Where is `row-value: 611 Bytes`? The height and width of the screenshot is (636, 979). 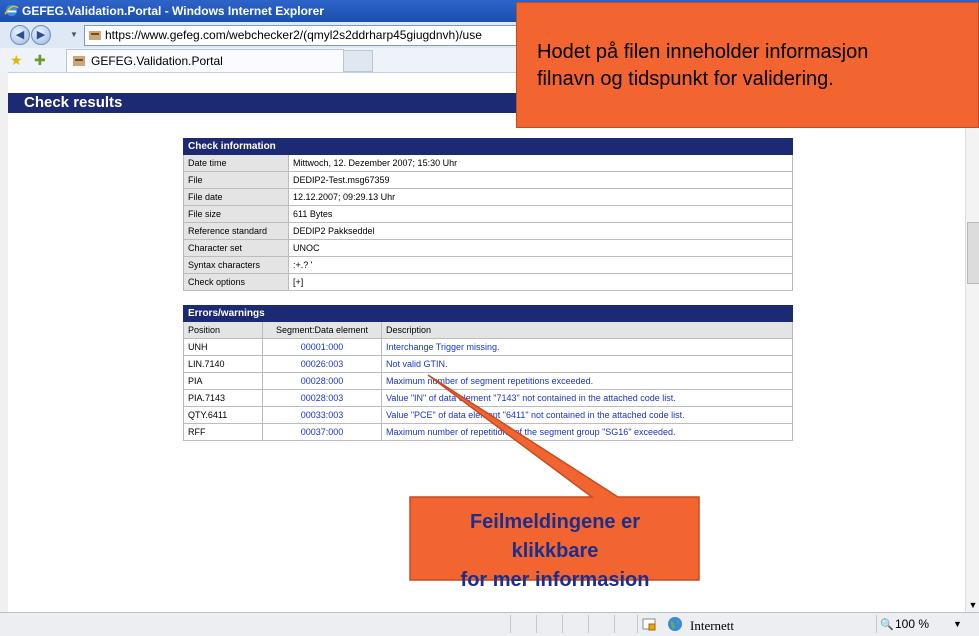 row-value: 611 Bytes is located at coordinates (540, 214).